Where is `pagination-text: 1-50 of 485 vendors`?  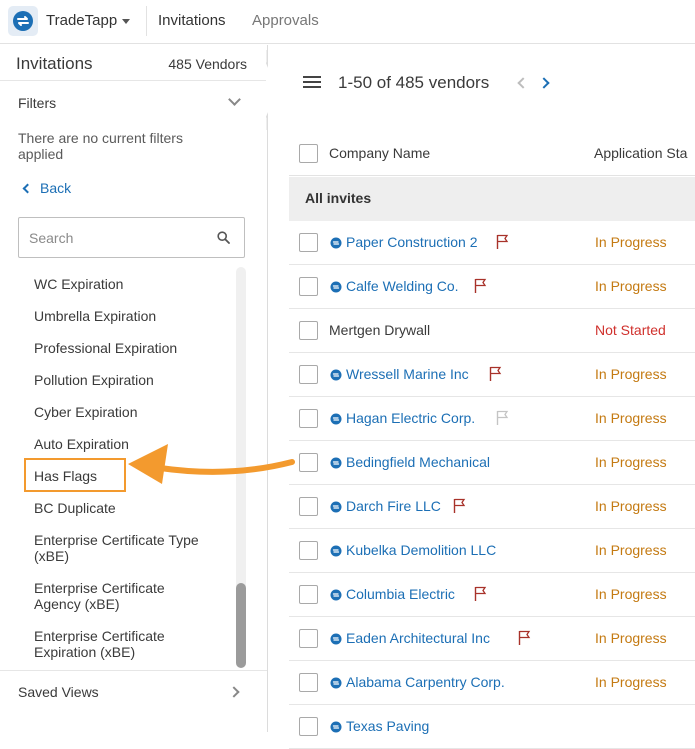 pagination-text: 1-50 of 485 vendors is located at coordinates (414, 82).